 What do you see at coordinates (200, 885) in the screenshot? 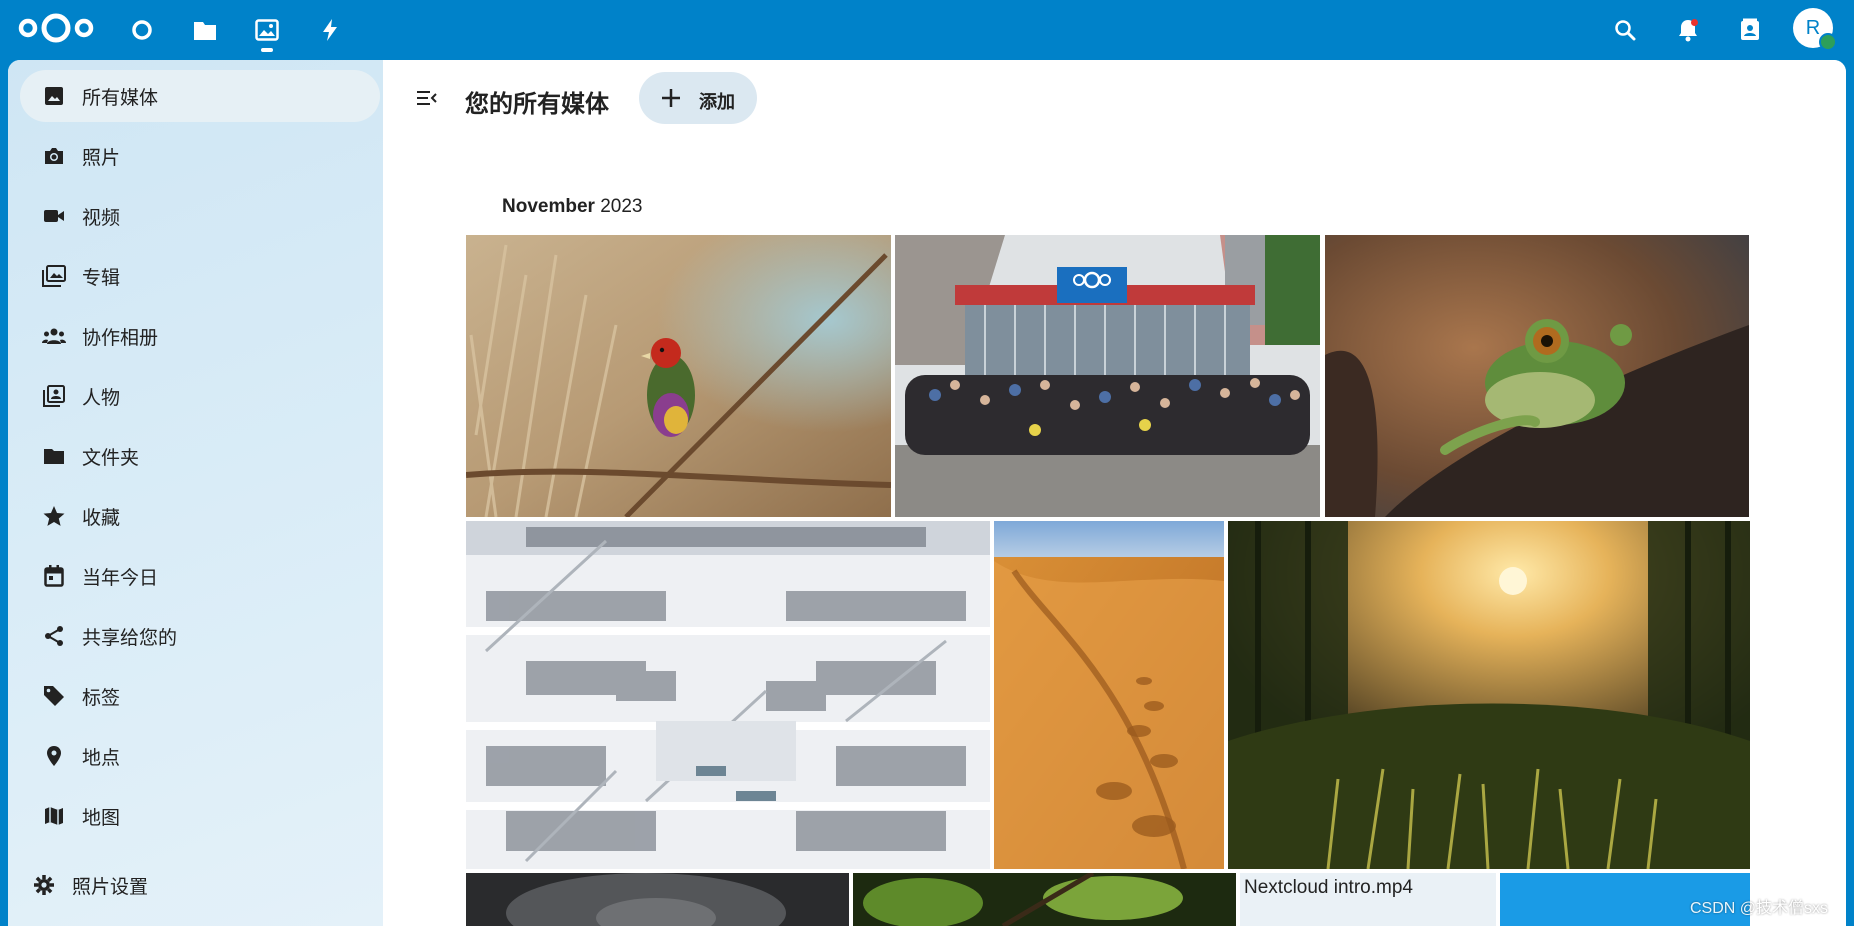
I see `photos-settings-button: 照片设置` at bounding box center [200, 885].